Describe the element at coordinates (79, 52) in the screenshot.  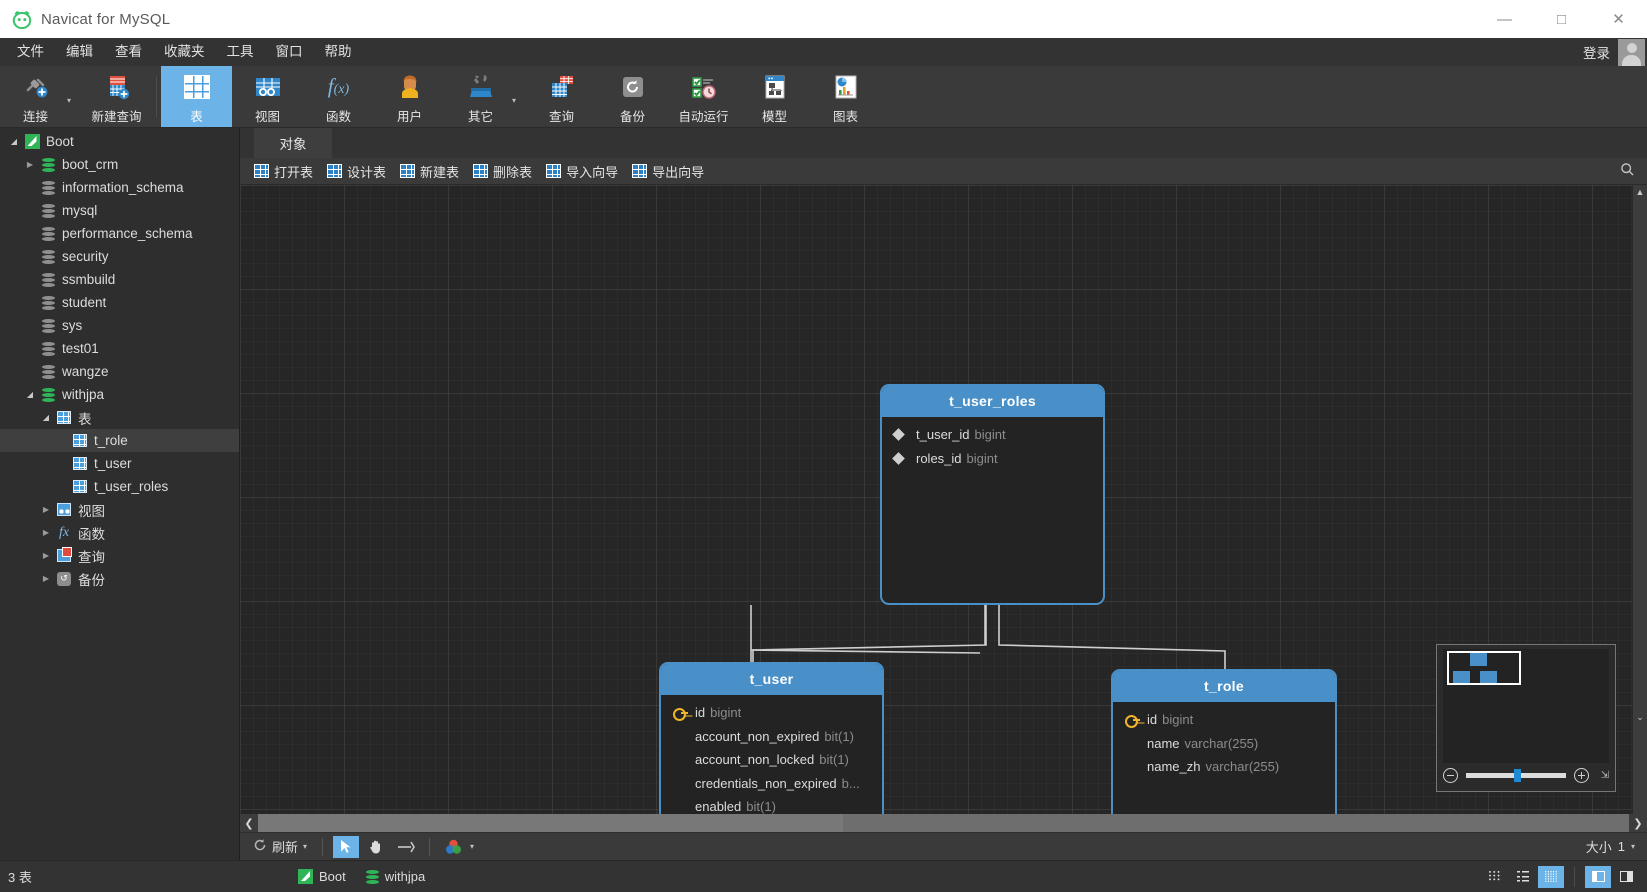
I see `menu-edit: 编辑` at that location.